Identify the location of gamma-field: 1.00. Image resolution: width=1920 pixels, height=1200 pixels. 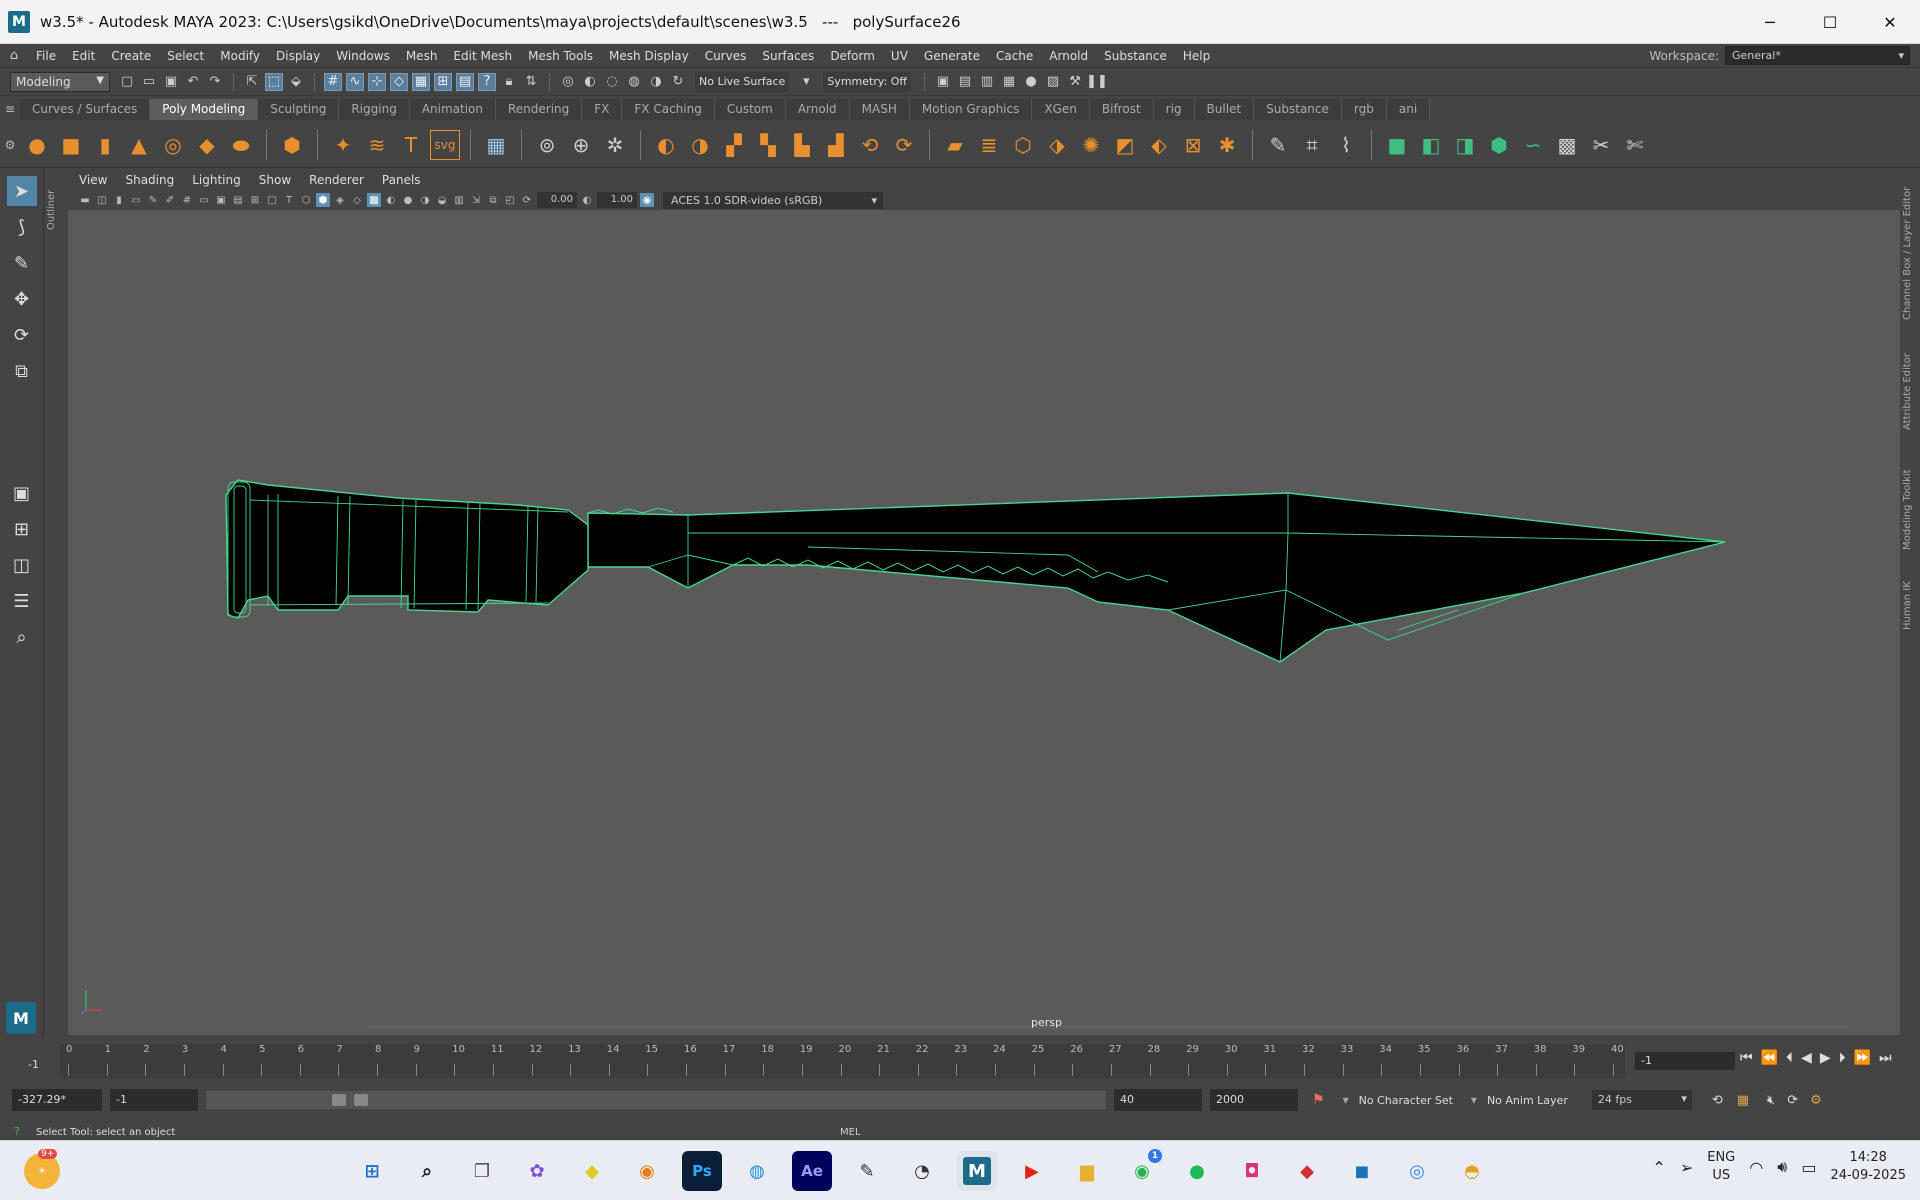
(617, 200).